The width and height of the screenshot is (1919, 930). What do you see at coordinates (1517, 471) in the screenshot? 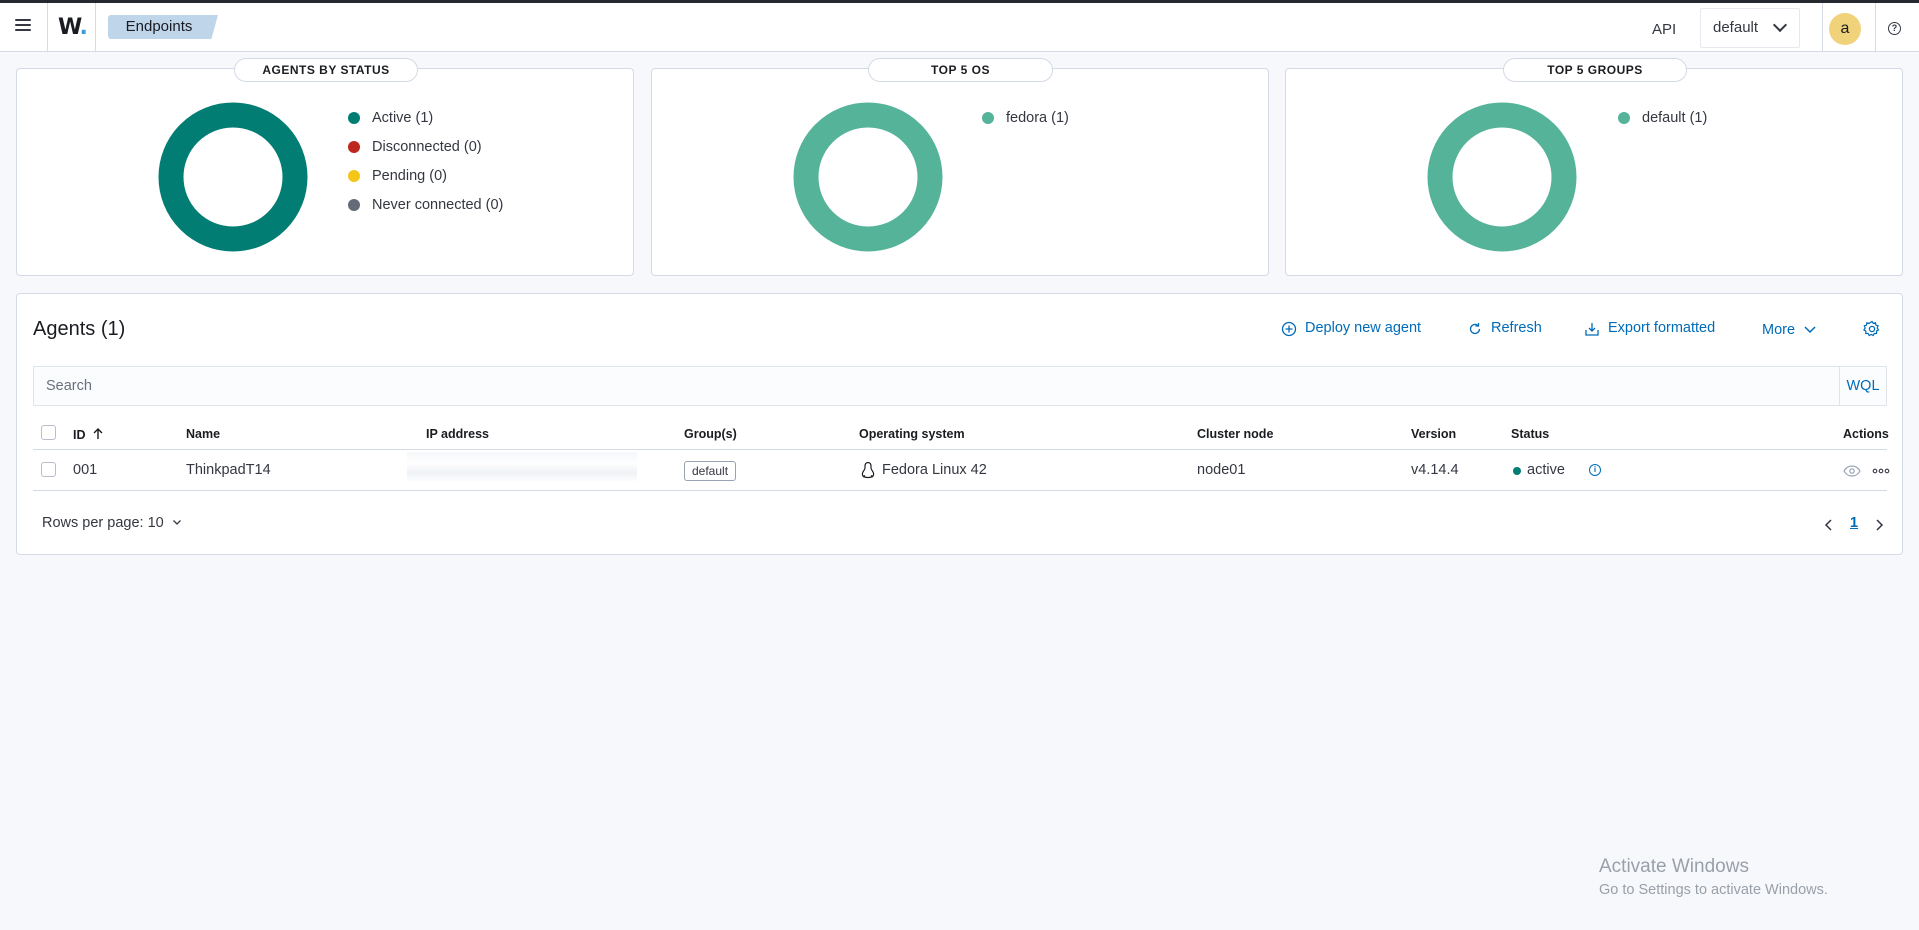
I see `status-dot` at bounding box center [1517, 471].